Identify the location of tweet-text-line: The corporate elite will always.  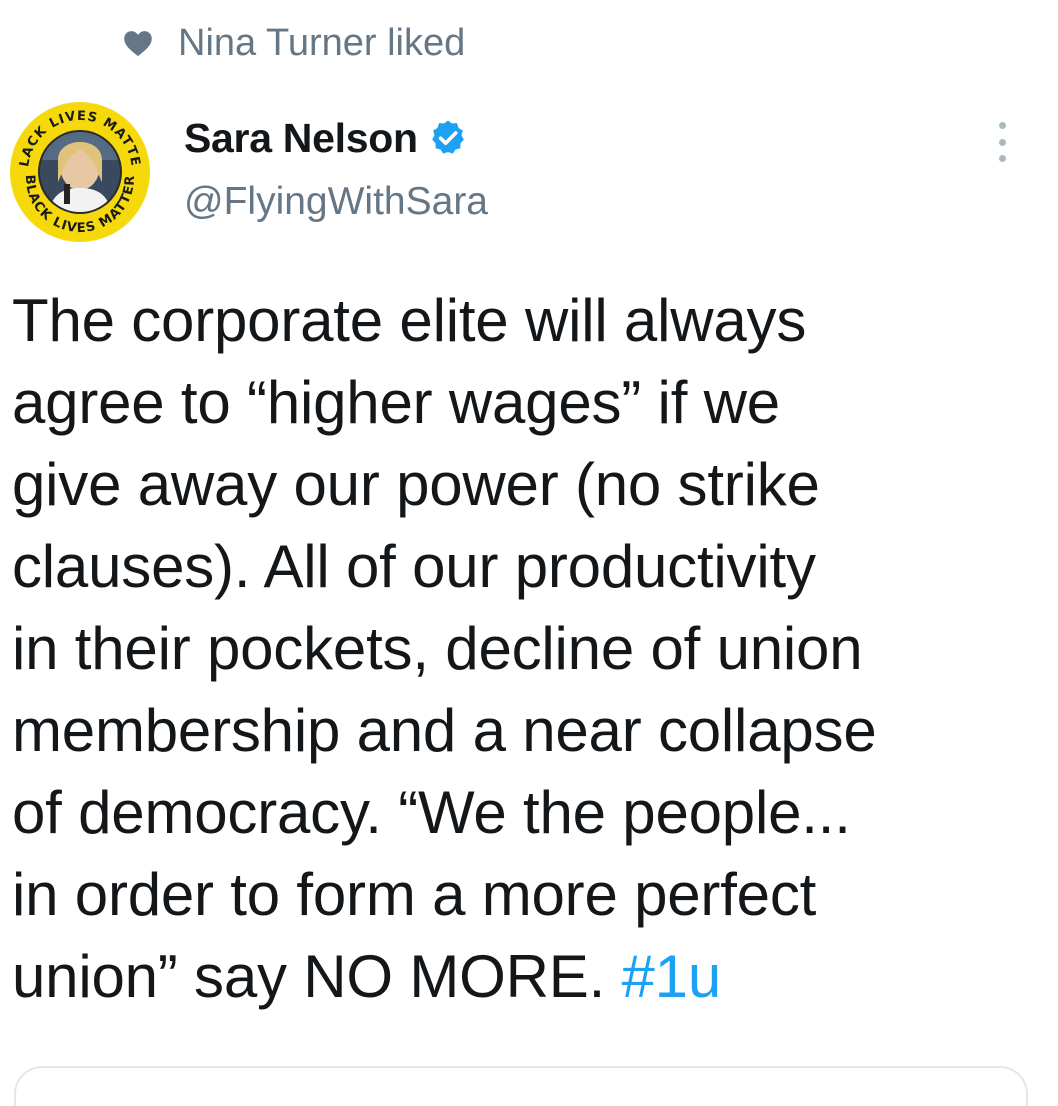
(409, 320).